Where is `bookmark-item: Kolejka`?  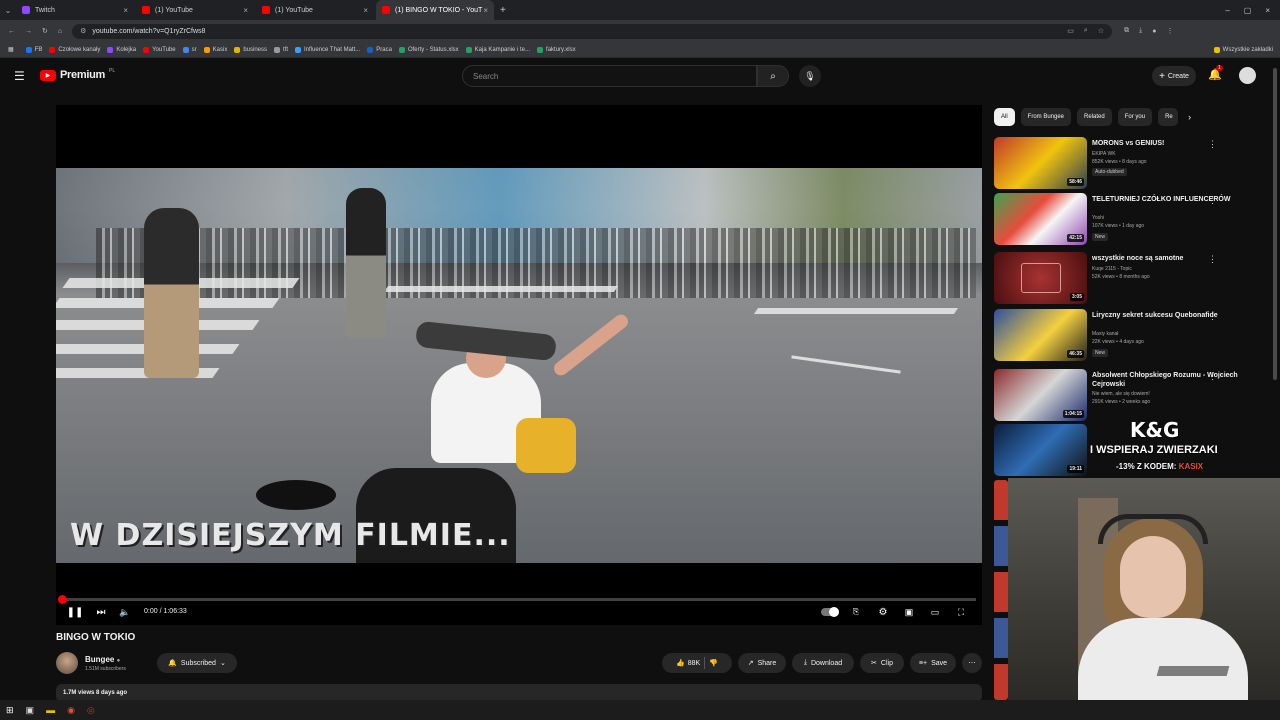 bookmark-item: Kolejka is located at coordinates (121, 49).